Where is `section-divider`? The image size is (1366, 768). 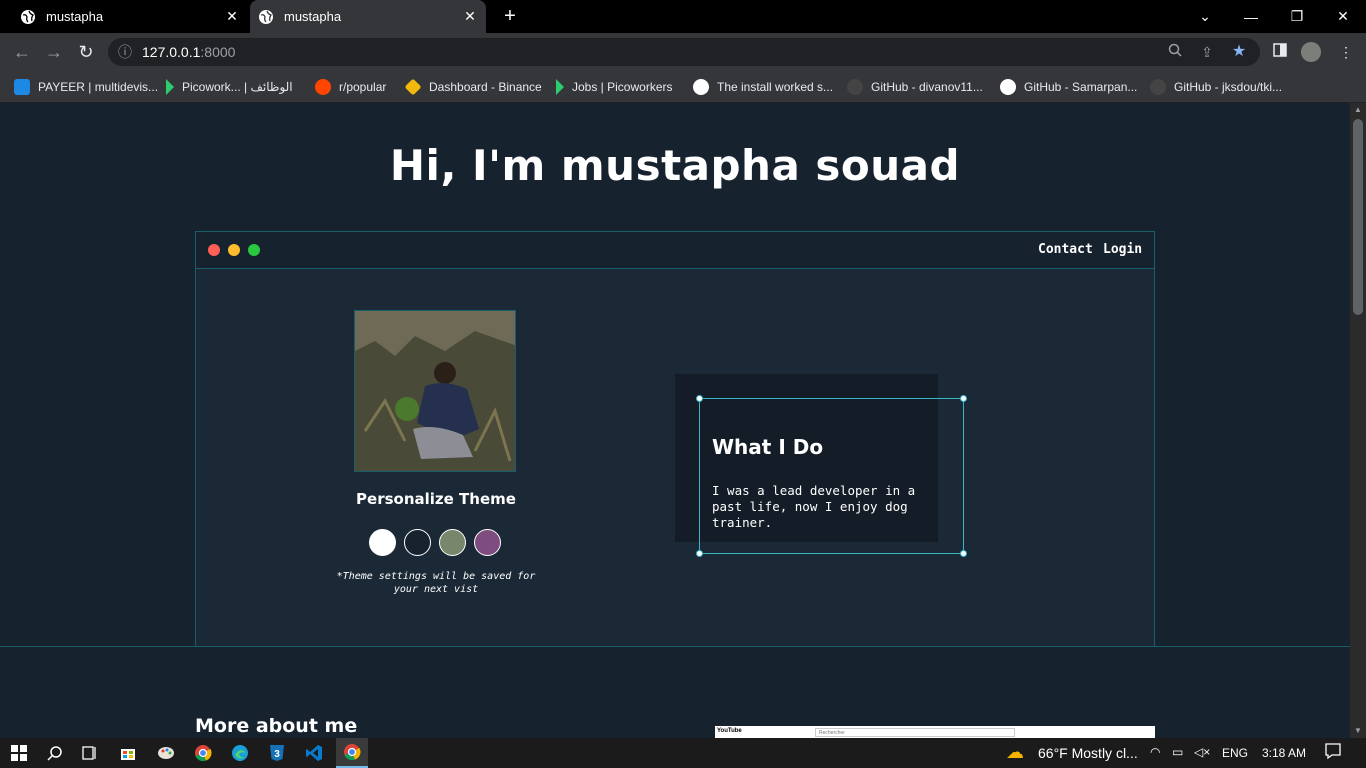 section-divider is located at coordinates (675, 646).